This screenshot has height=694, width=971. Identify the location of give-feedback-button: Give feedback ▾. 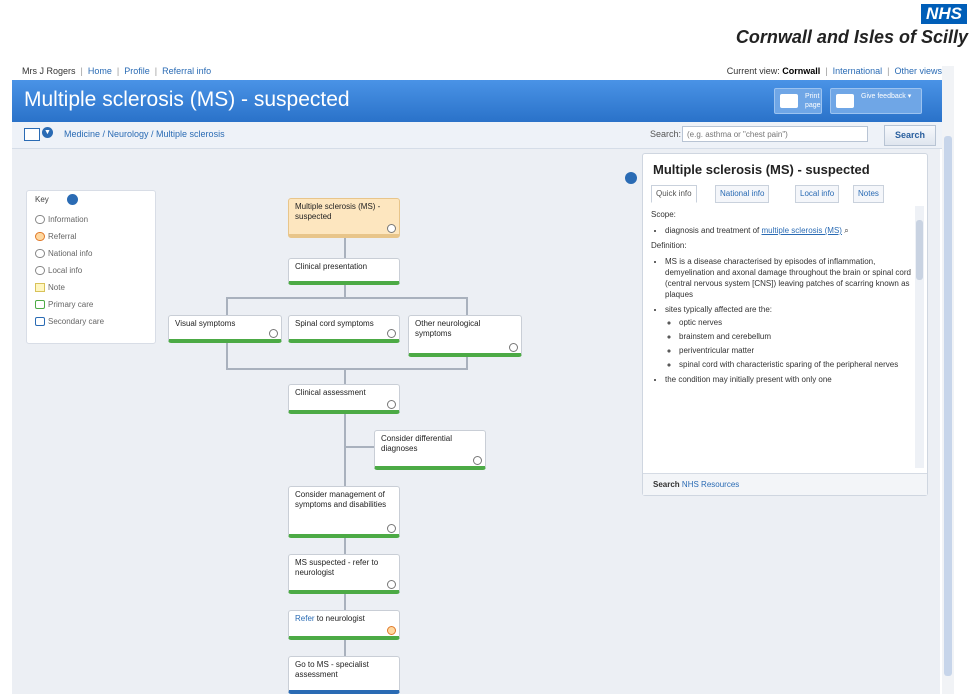
(876, 101).